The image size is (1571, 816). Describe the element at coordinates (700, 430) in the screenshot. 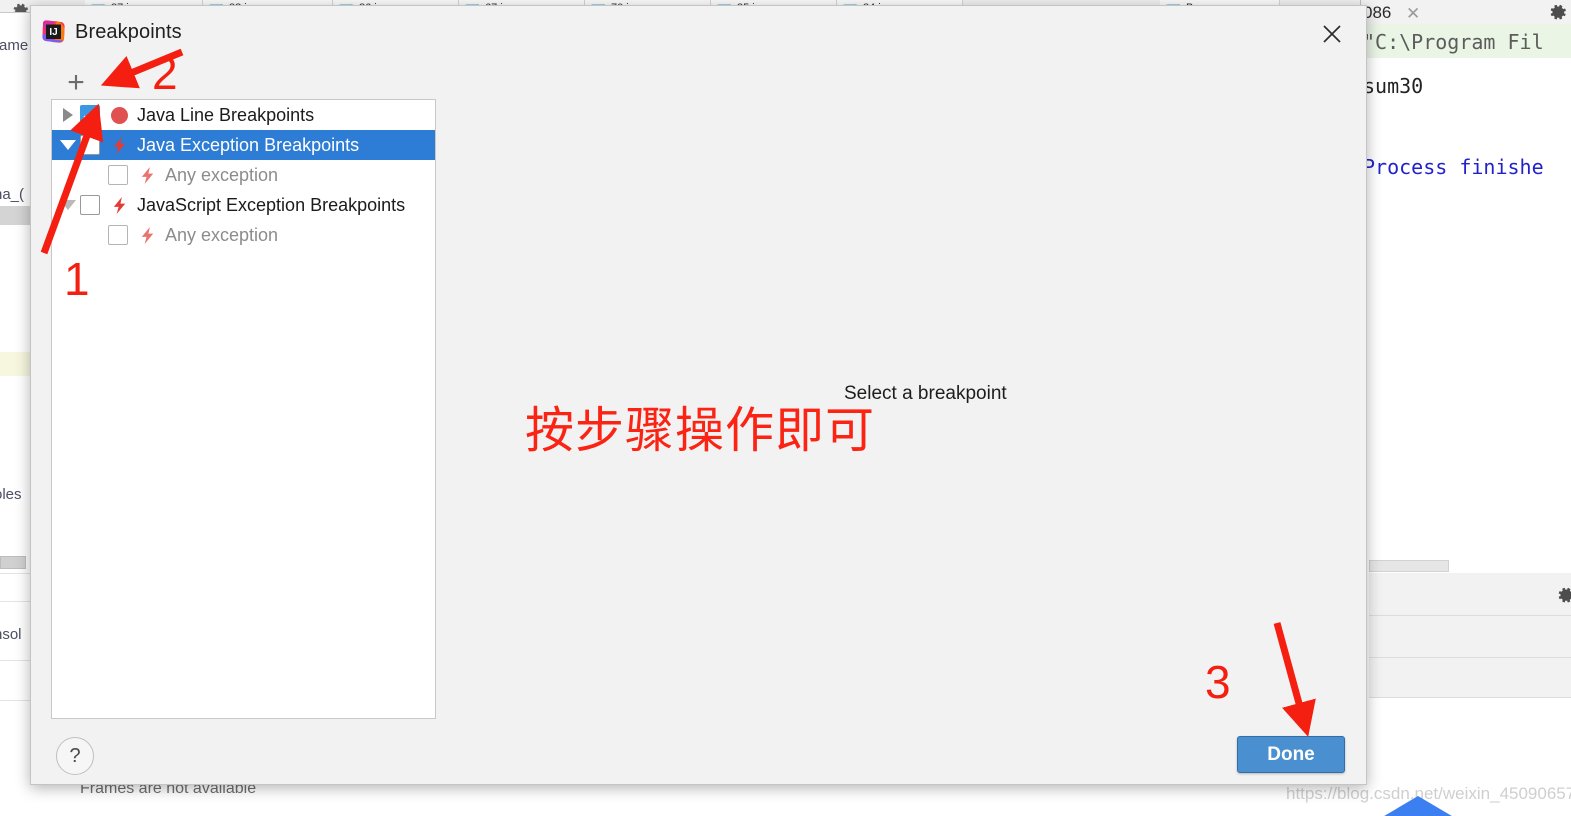

I see `annotation-note-chinese: 按步骤操作即可` at that location.